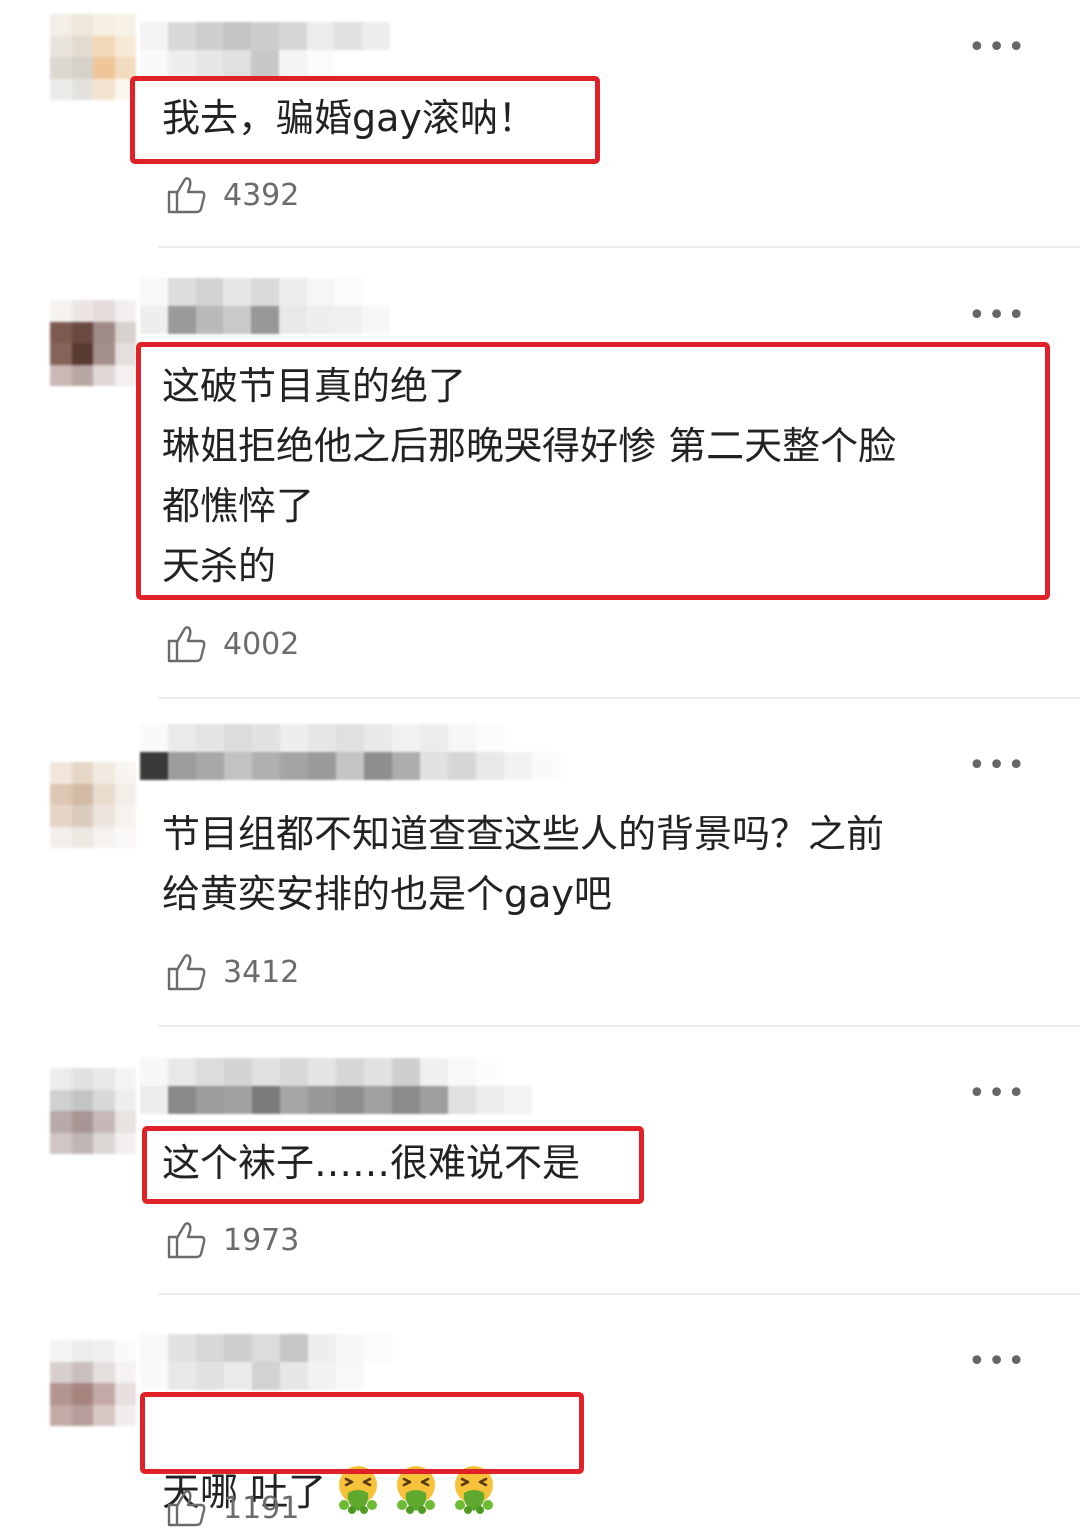 Image resolution: width=1080 pixels, height=1539 pixels. I want to click on like-button: 4392, so click(232, 195).